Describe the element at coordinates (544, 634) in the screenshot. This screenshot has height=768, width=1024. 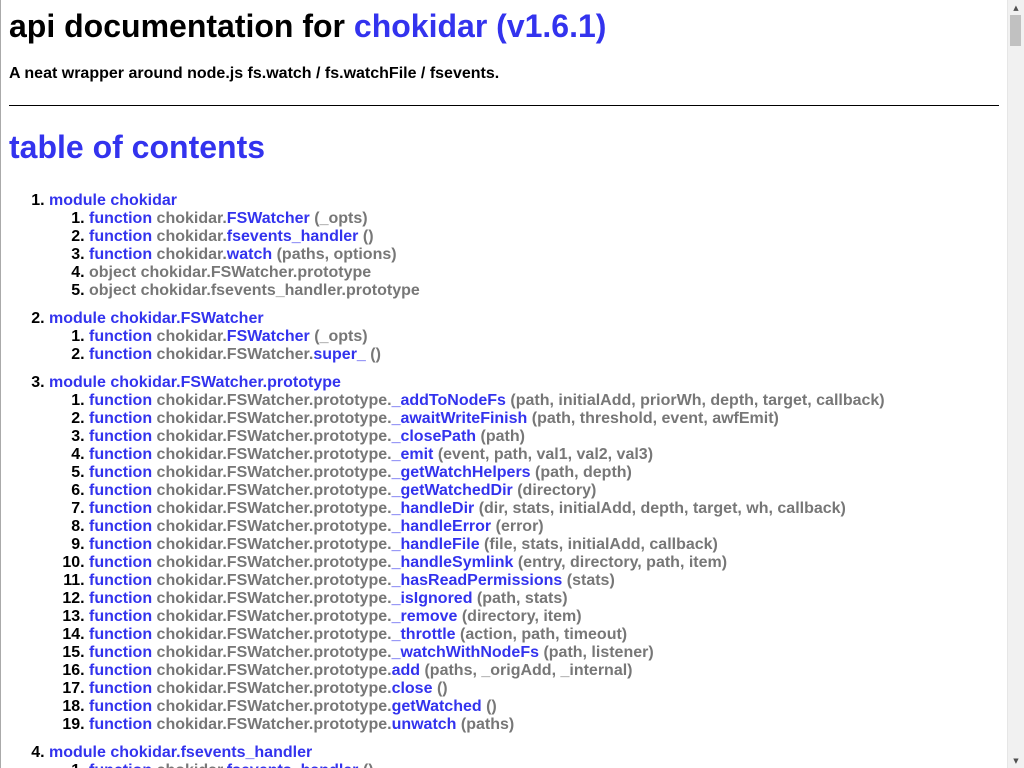
I see `entry-args: (action, path, timeout)` at that location.